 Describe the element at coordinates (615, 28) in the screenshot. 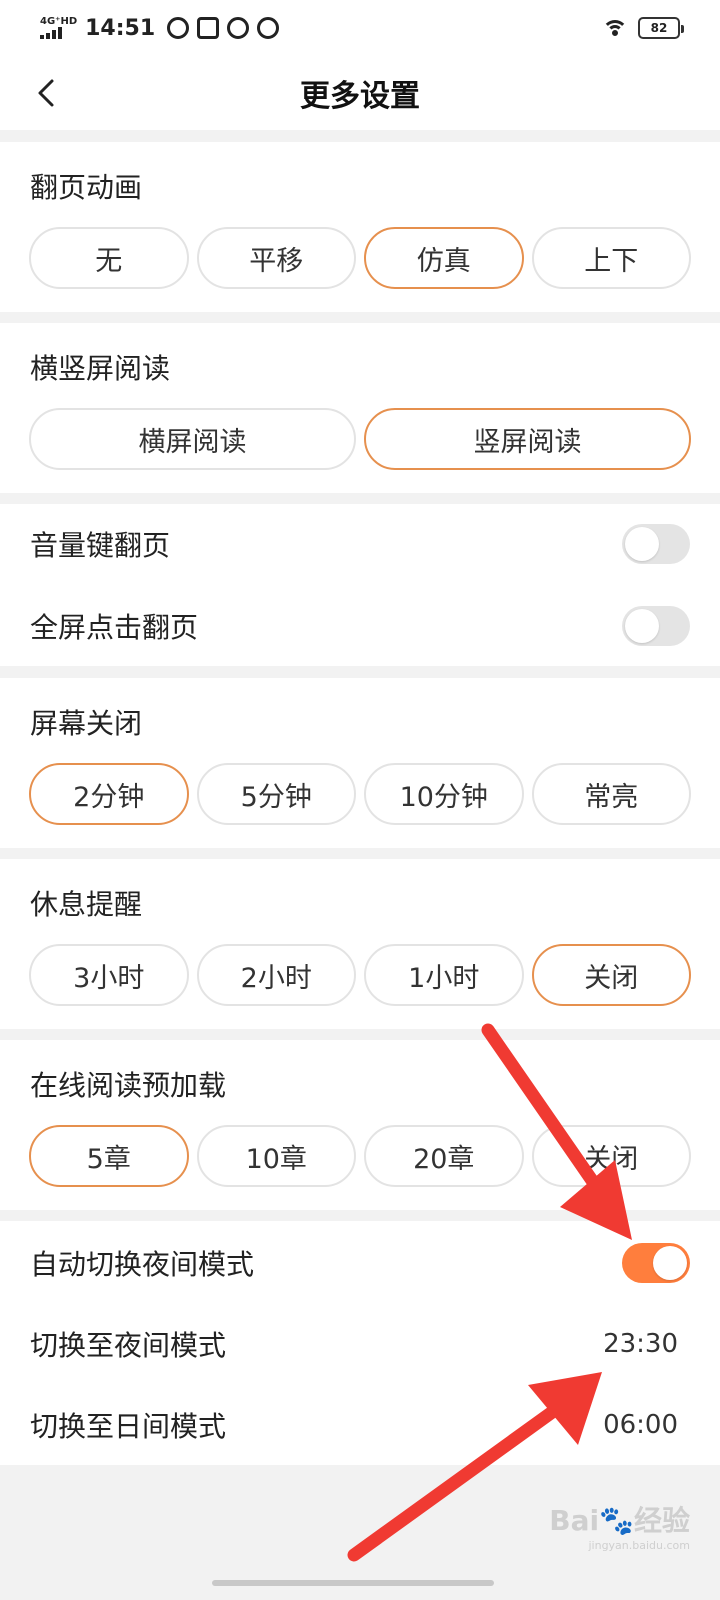

I see `wifi-icon` at that location.